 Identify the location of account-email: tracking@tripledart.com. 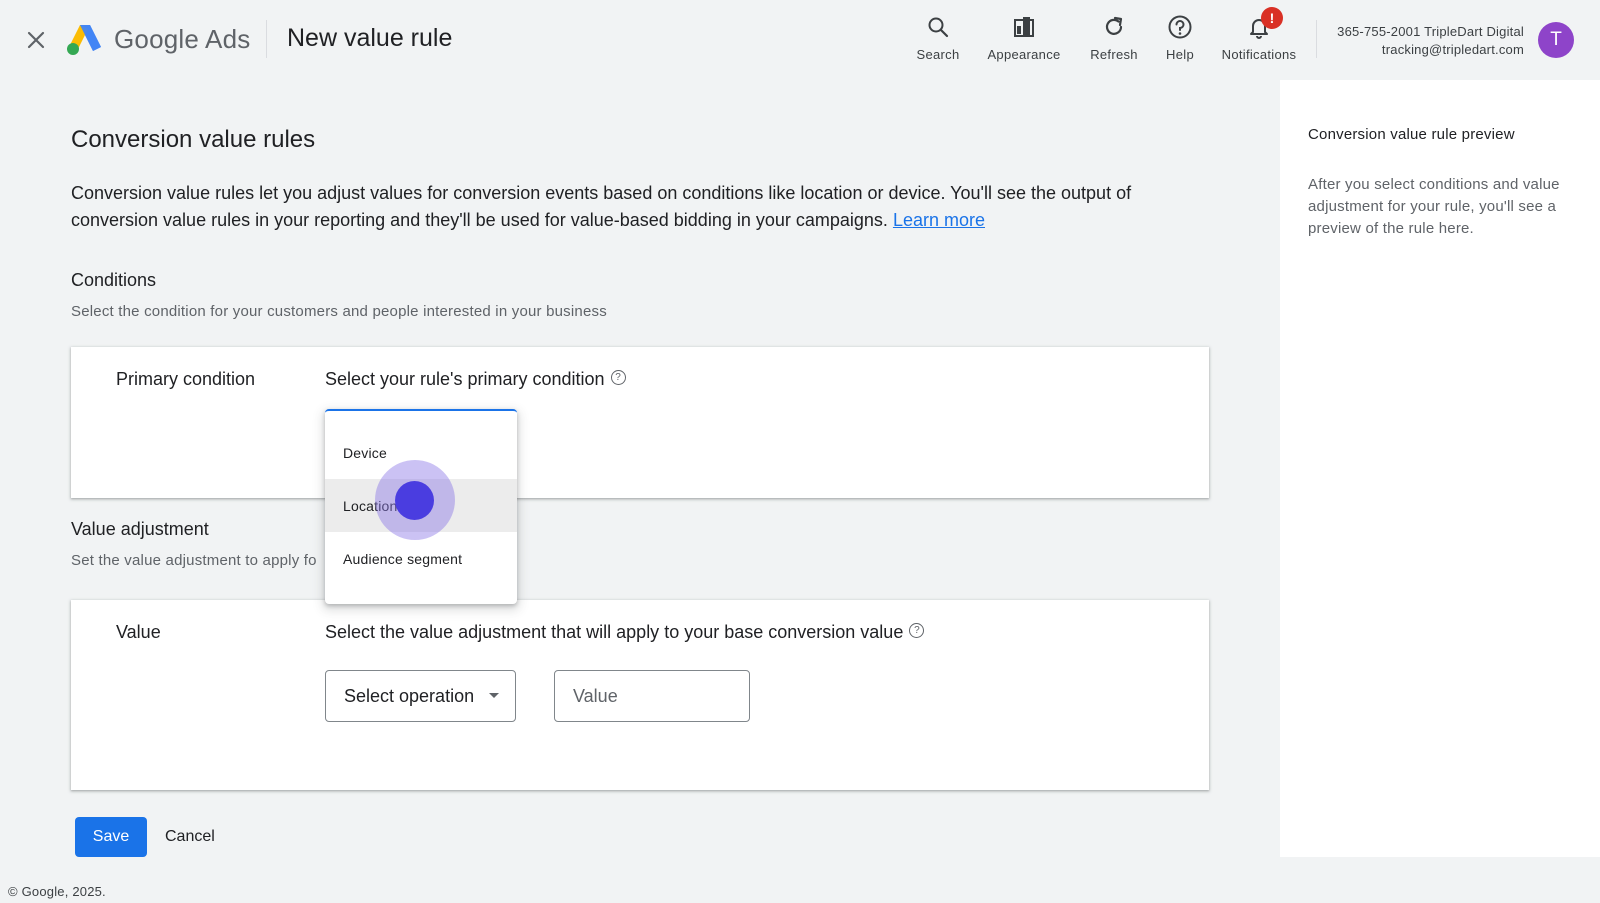
(1452, 49).